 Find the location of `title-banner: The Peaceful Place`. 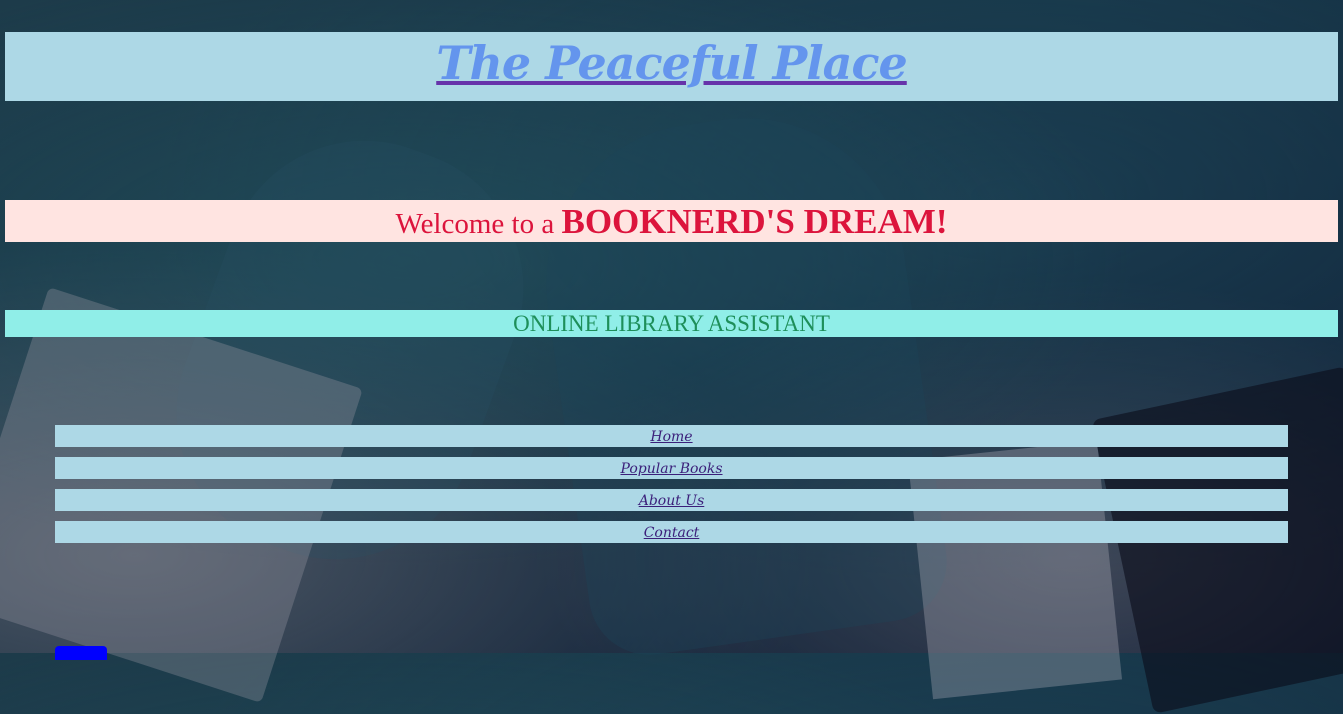

title-banner: The Peaceful Place is located at coordinates (671, 66).